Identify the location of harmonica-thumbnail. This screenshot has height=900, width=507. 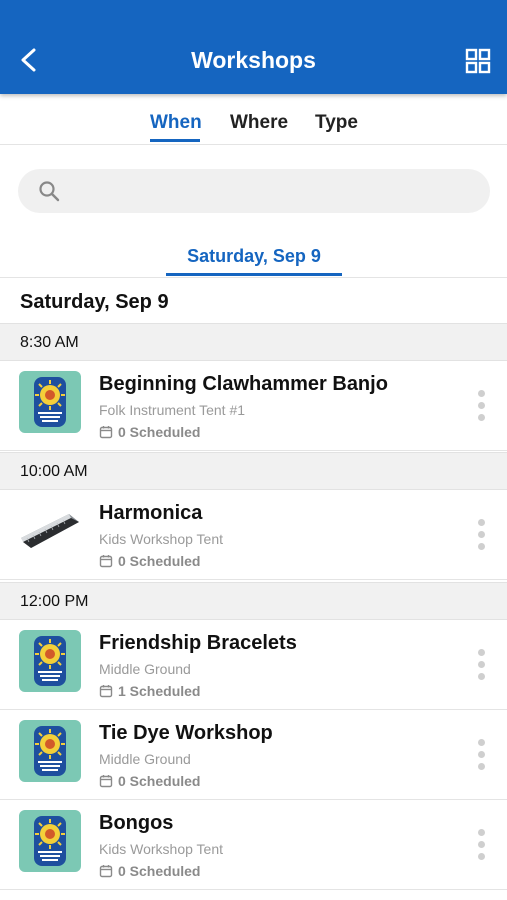
(50, 531).